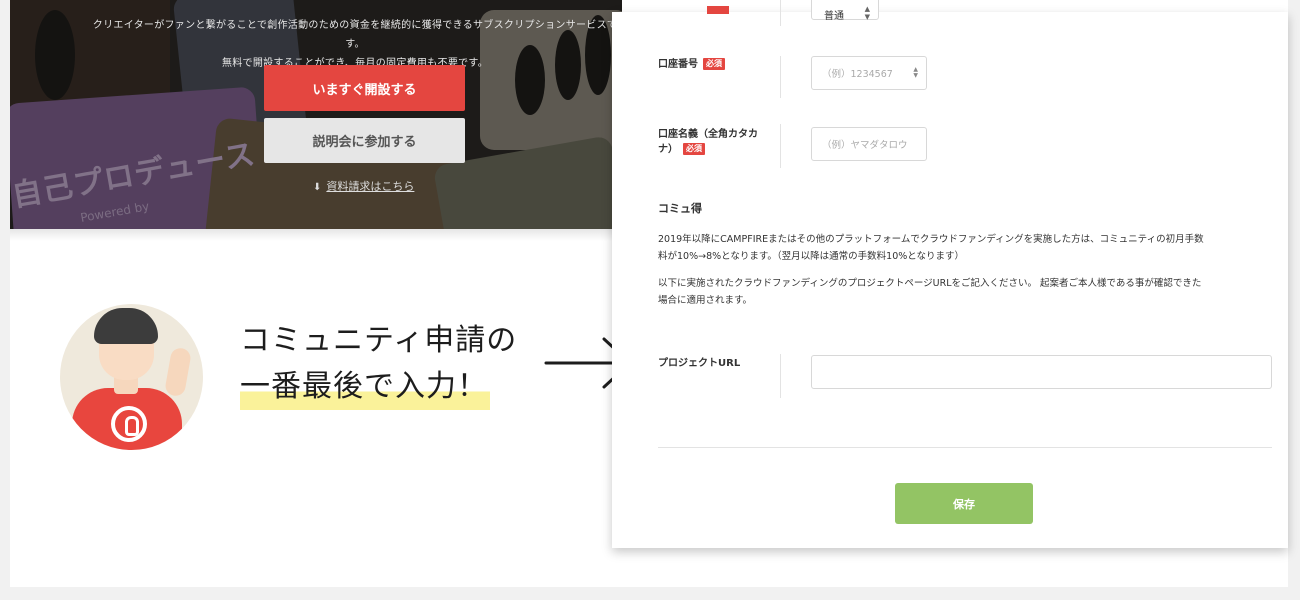  What do you see at coordinates (668, 149) in the screenshot?
I see `account-name-label-line: ナ）` at bounding box center [668, 149].